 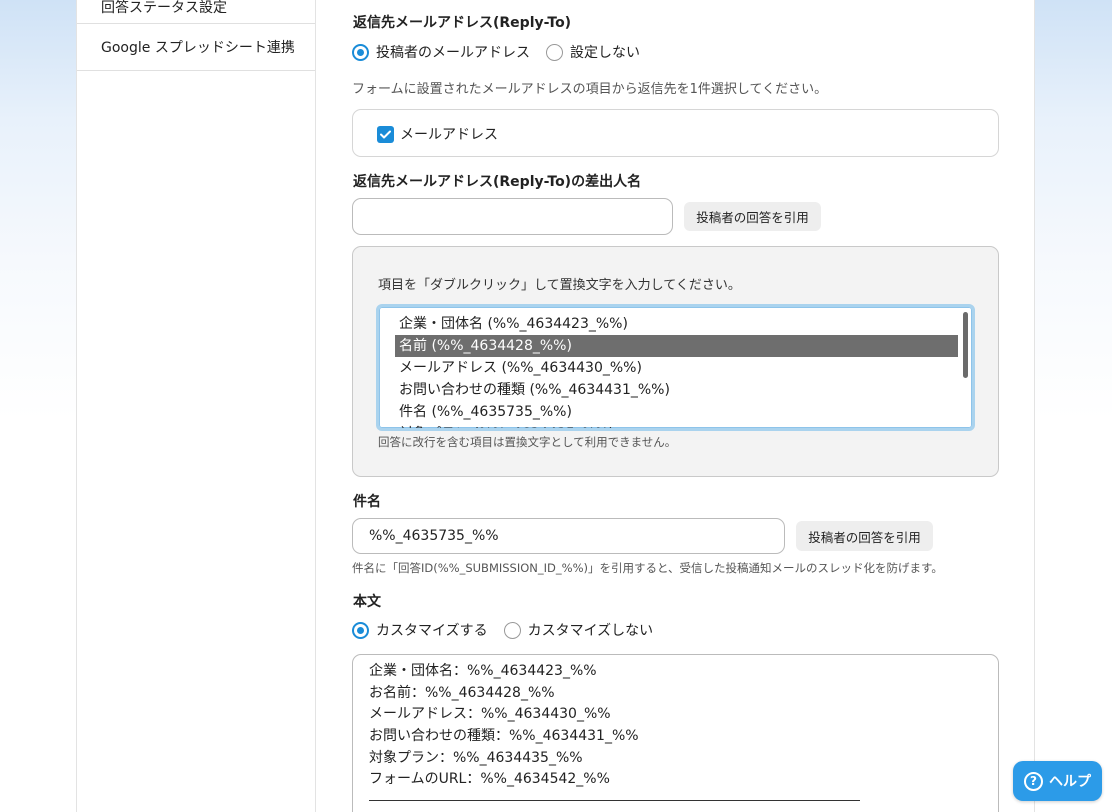 I want to click on checkmark-icon, so click(x=385, y=134).